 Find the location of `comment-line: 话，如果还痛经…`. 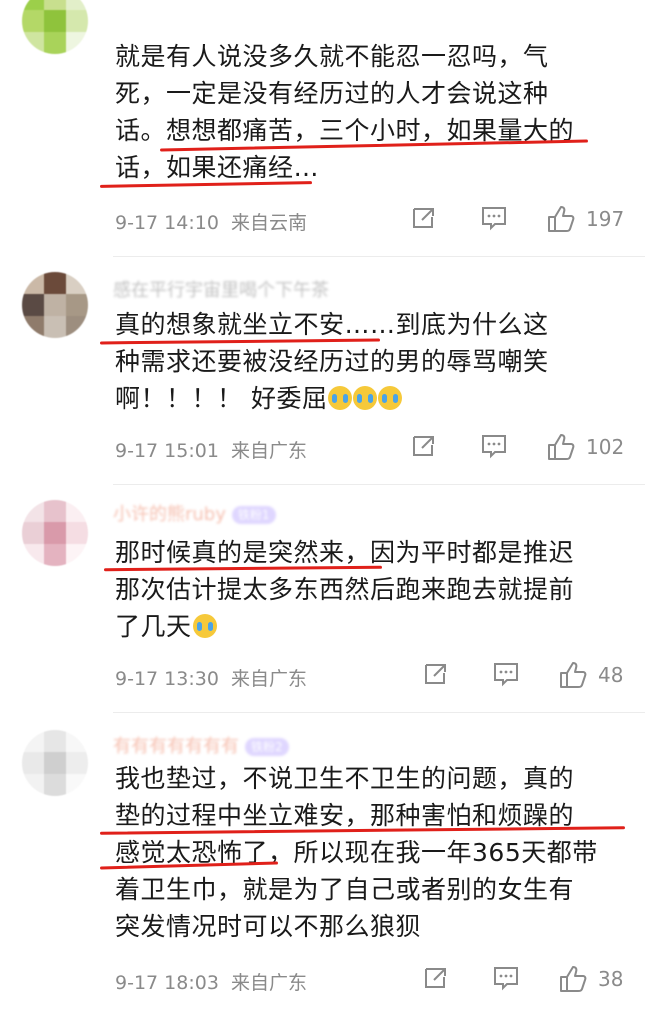

comment-line: 话，如果还痛经… is located at coordinates (217, 167).